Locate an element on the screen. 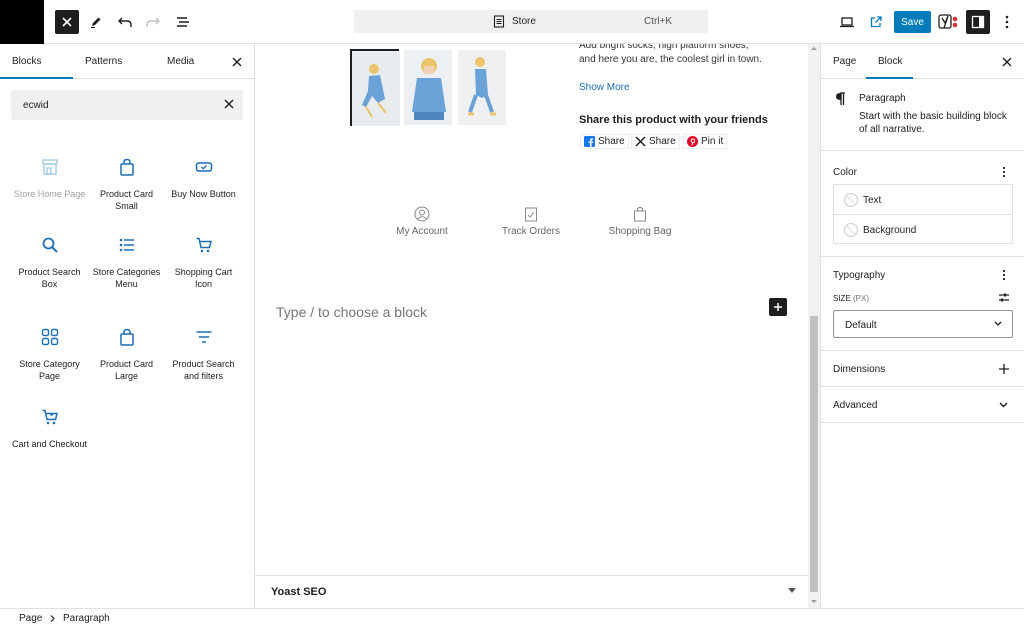  options-button is located at coordinates (1007, 22).